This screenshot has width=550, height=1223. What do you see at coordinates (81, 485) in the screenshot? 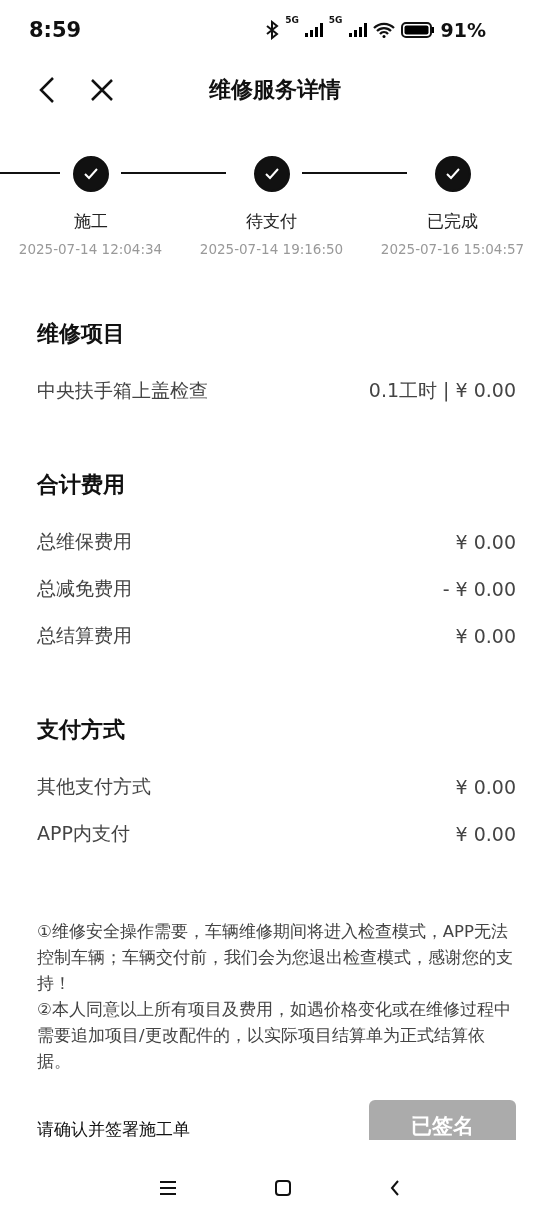
I see `section-title: 合计费用` at bounding box center [81, 485].